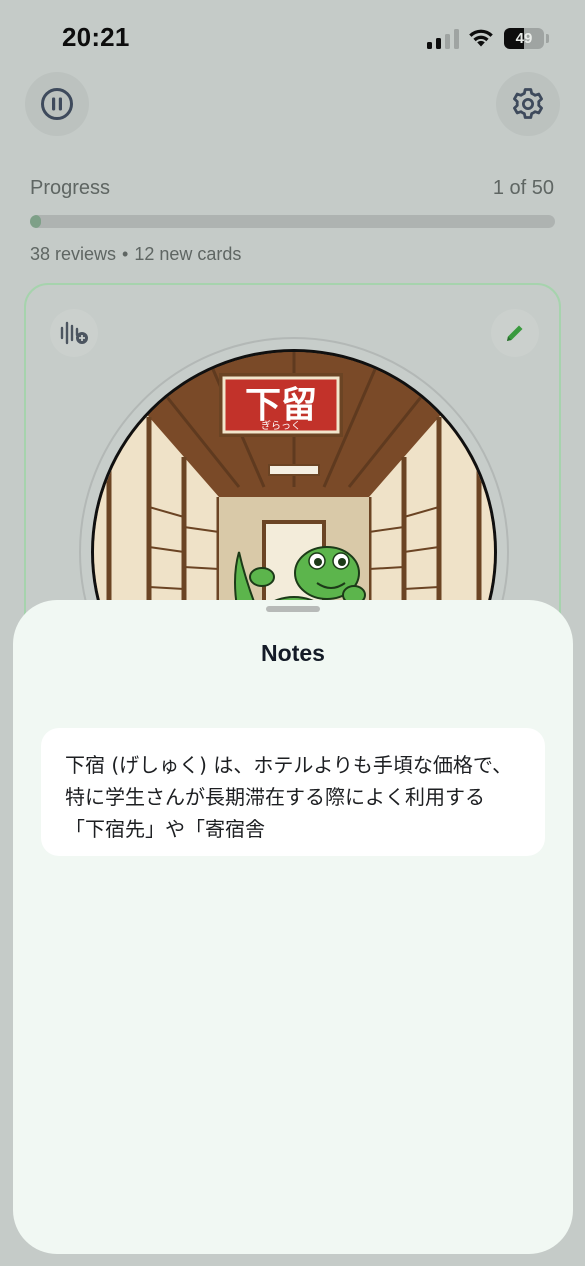 This screenshot has width=585, height=1266. I want to click on progress-bar-fill, so click(35, 221).